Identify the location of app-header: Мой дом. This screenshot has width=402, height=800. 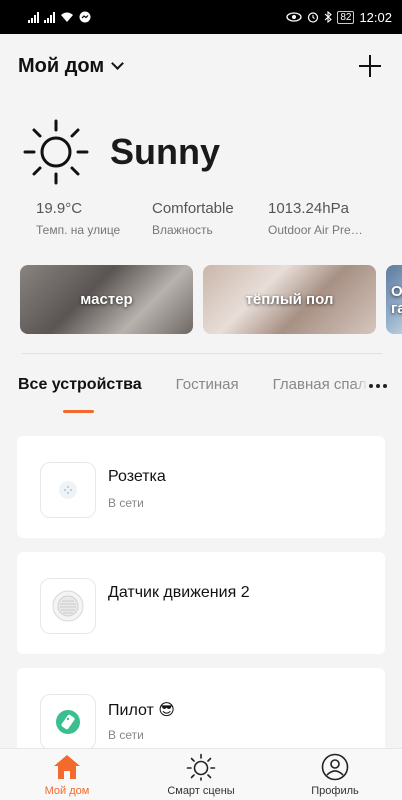
(201, 66).